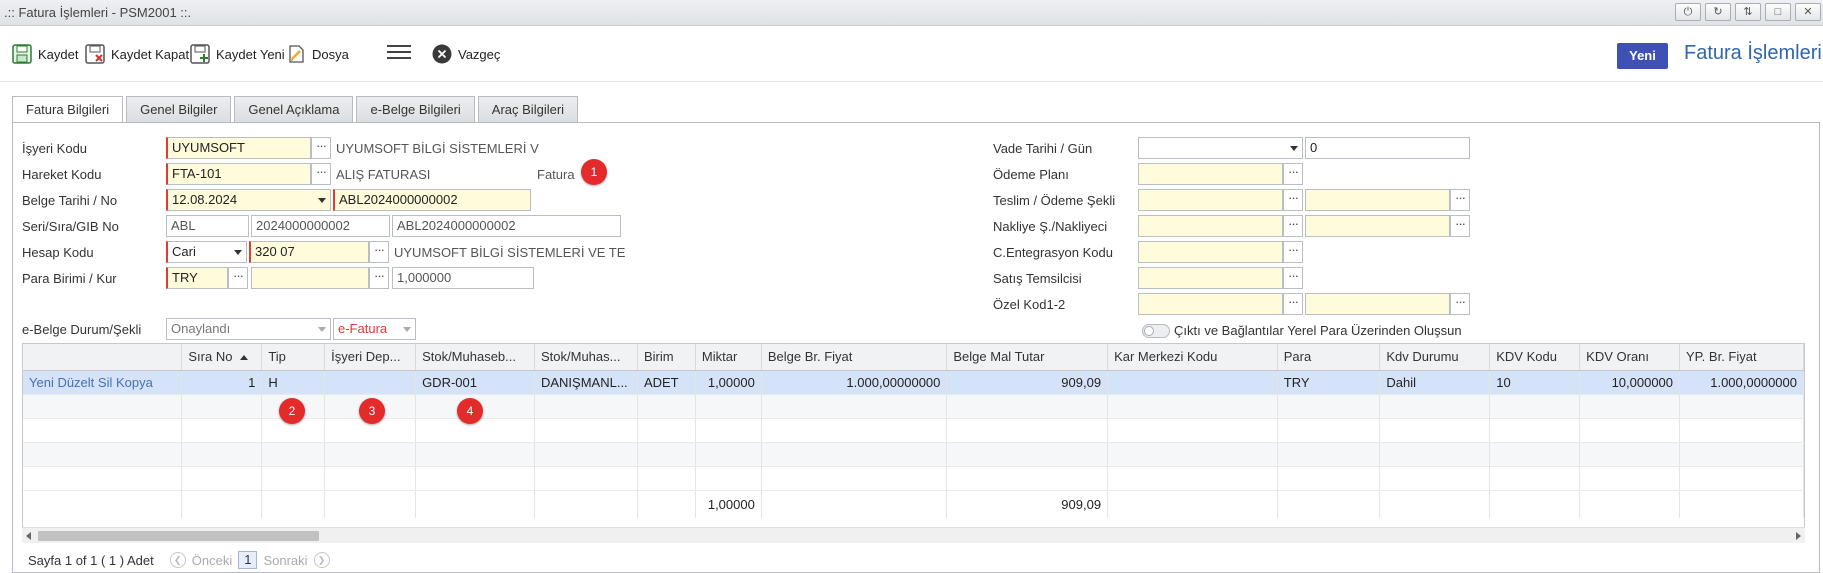  What do you see at coordinates (238, 148) in the screenshot?
I see `isyeri-code-input: UYUMSOFT` at bounding box center [238, 148].